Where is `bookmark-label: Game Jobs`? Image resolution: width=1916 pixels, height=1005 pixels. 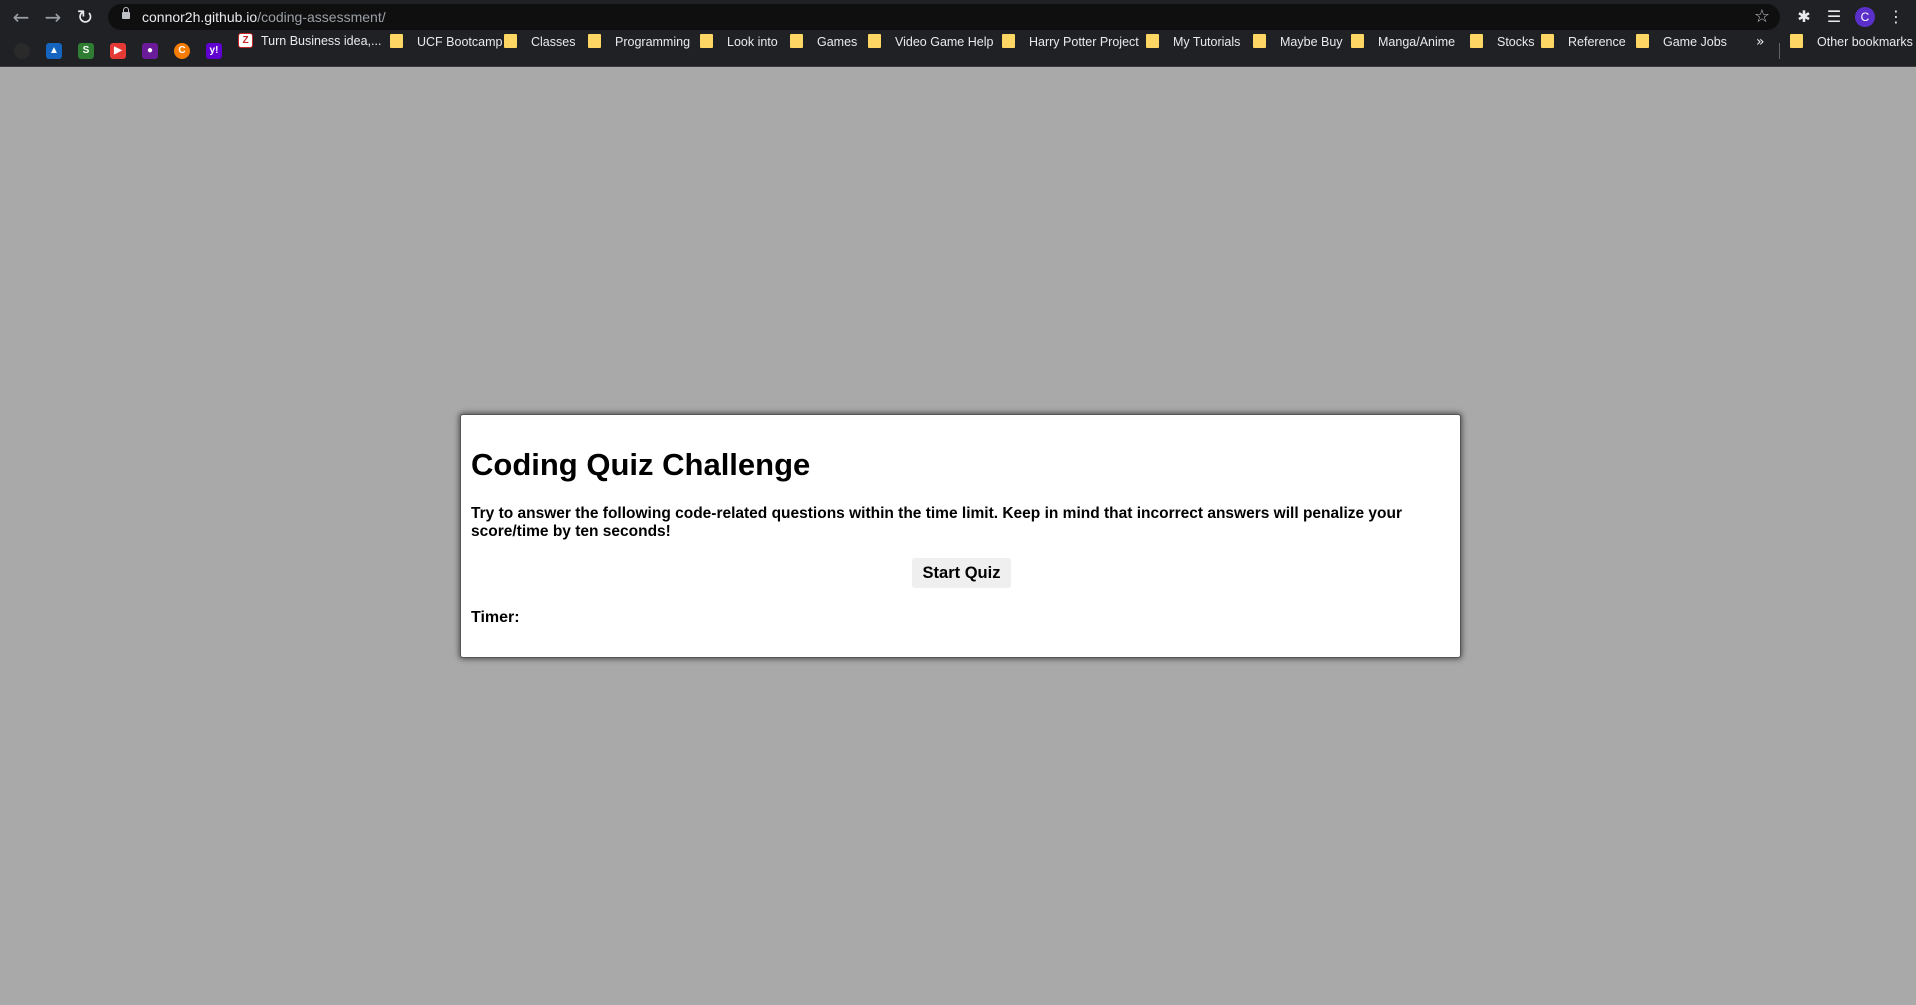 bookmark-label: Game Jobs is located at coordinates (1695, 42).